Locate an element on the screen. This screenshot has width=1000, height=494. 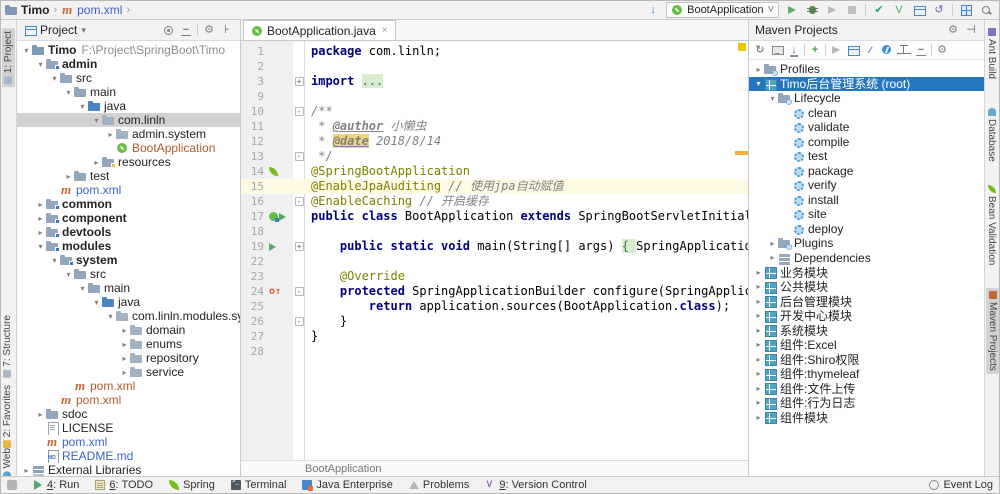
tree-row: ▸ domain is located at coordinates (128, 330).